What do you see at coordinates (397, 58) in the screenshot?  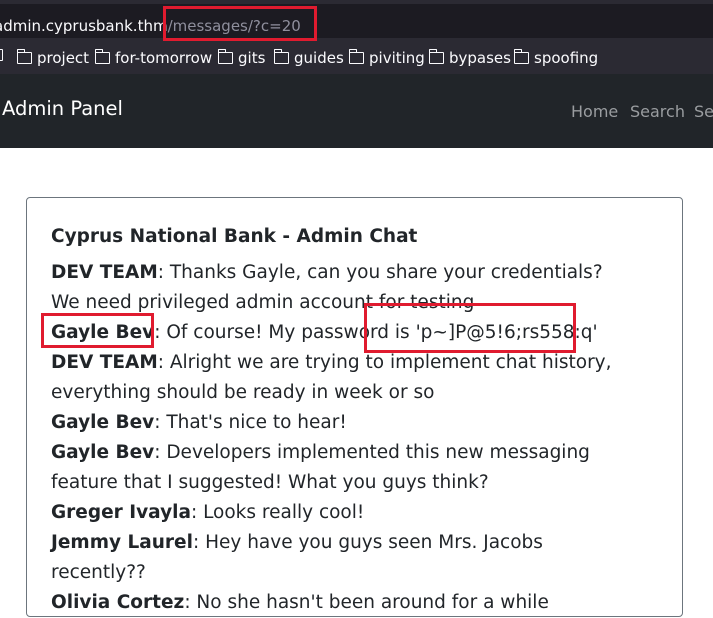 I see `bookmark-label: piviting` at bounding box center [397, 58].